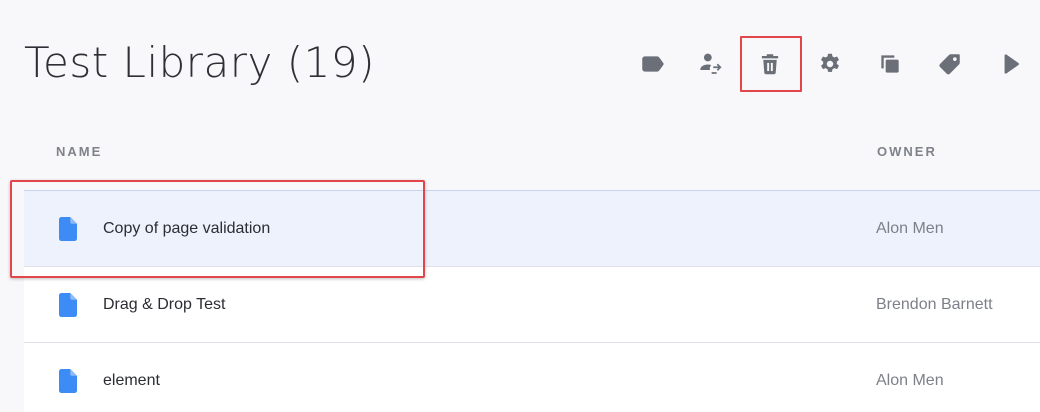 This screenshot has width=1040, height=412. I want to click on delete-highlight-box, so click(771, 64).